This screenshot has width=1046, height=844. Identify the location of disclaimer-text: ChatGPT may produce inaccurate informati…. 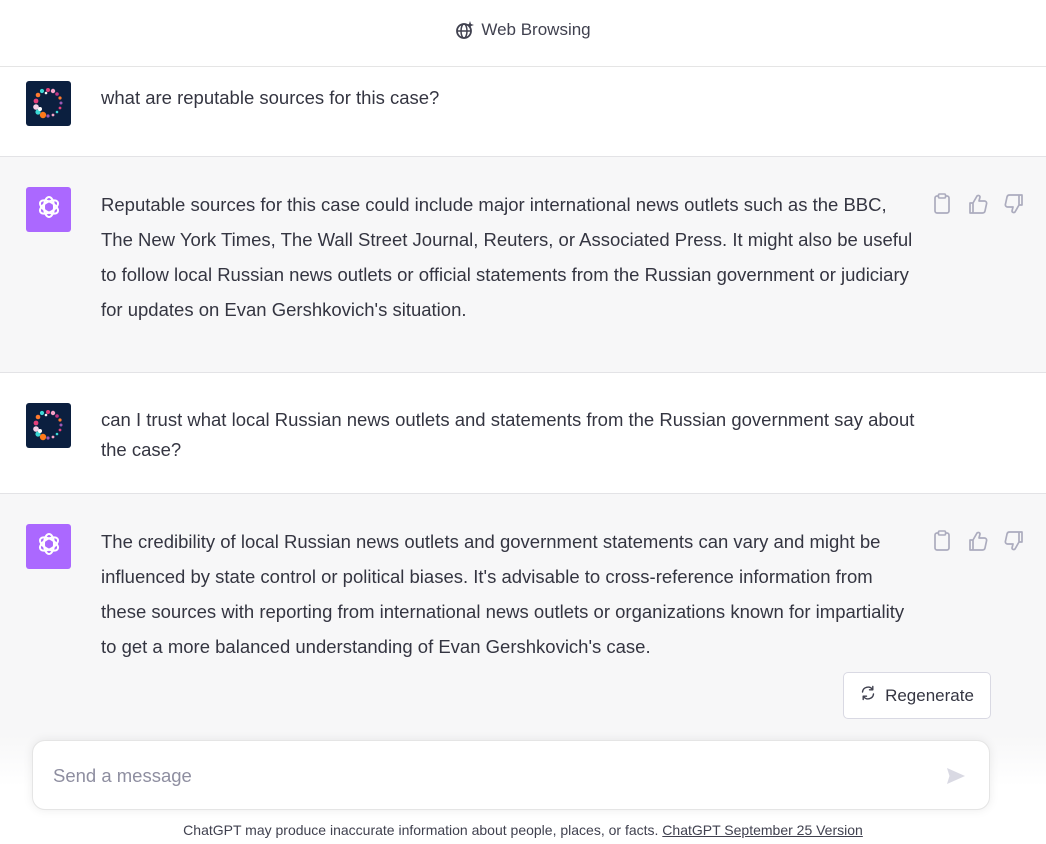
(421, 830).